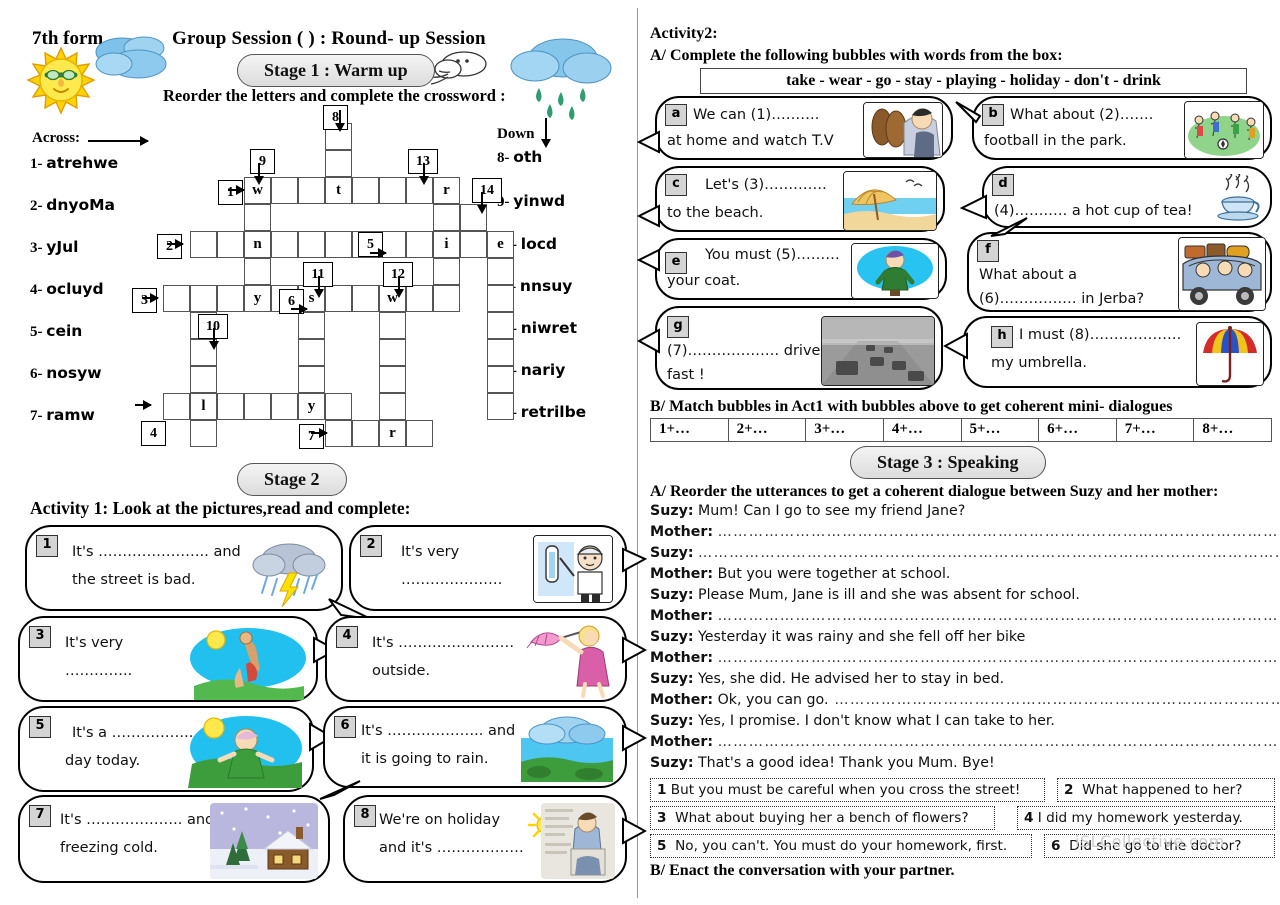 This screenshot has width=1280, height=905. Describe the element at coordinates (487, 190) in the screenshot. I see `clue-number-14: 14` at that location.